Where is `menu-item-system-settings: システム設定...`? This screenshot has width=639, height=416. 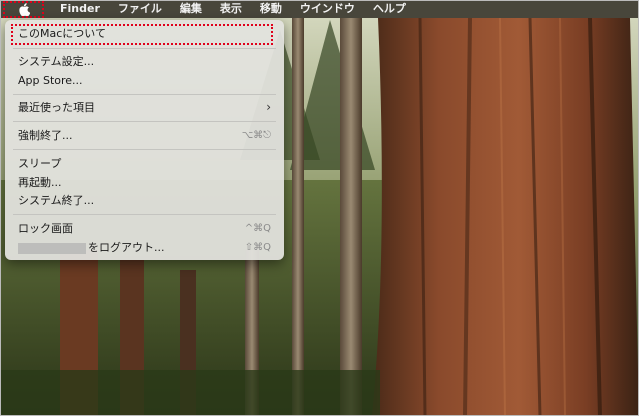
menu-item-system-settings: システム設定... is located at coordinates (144, 61).